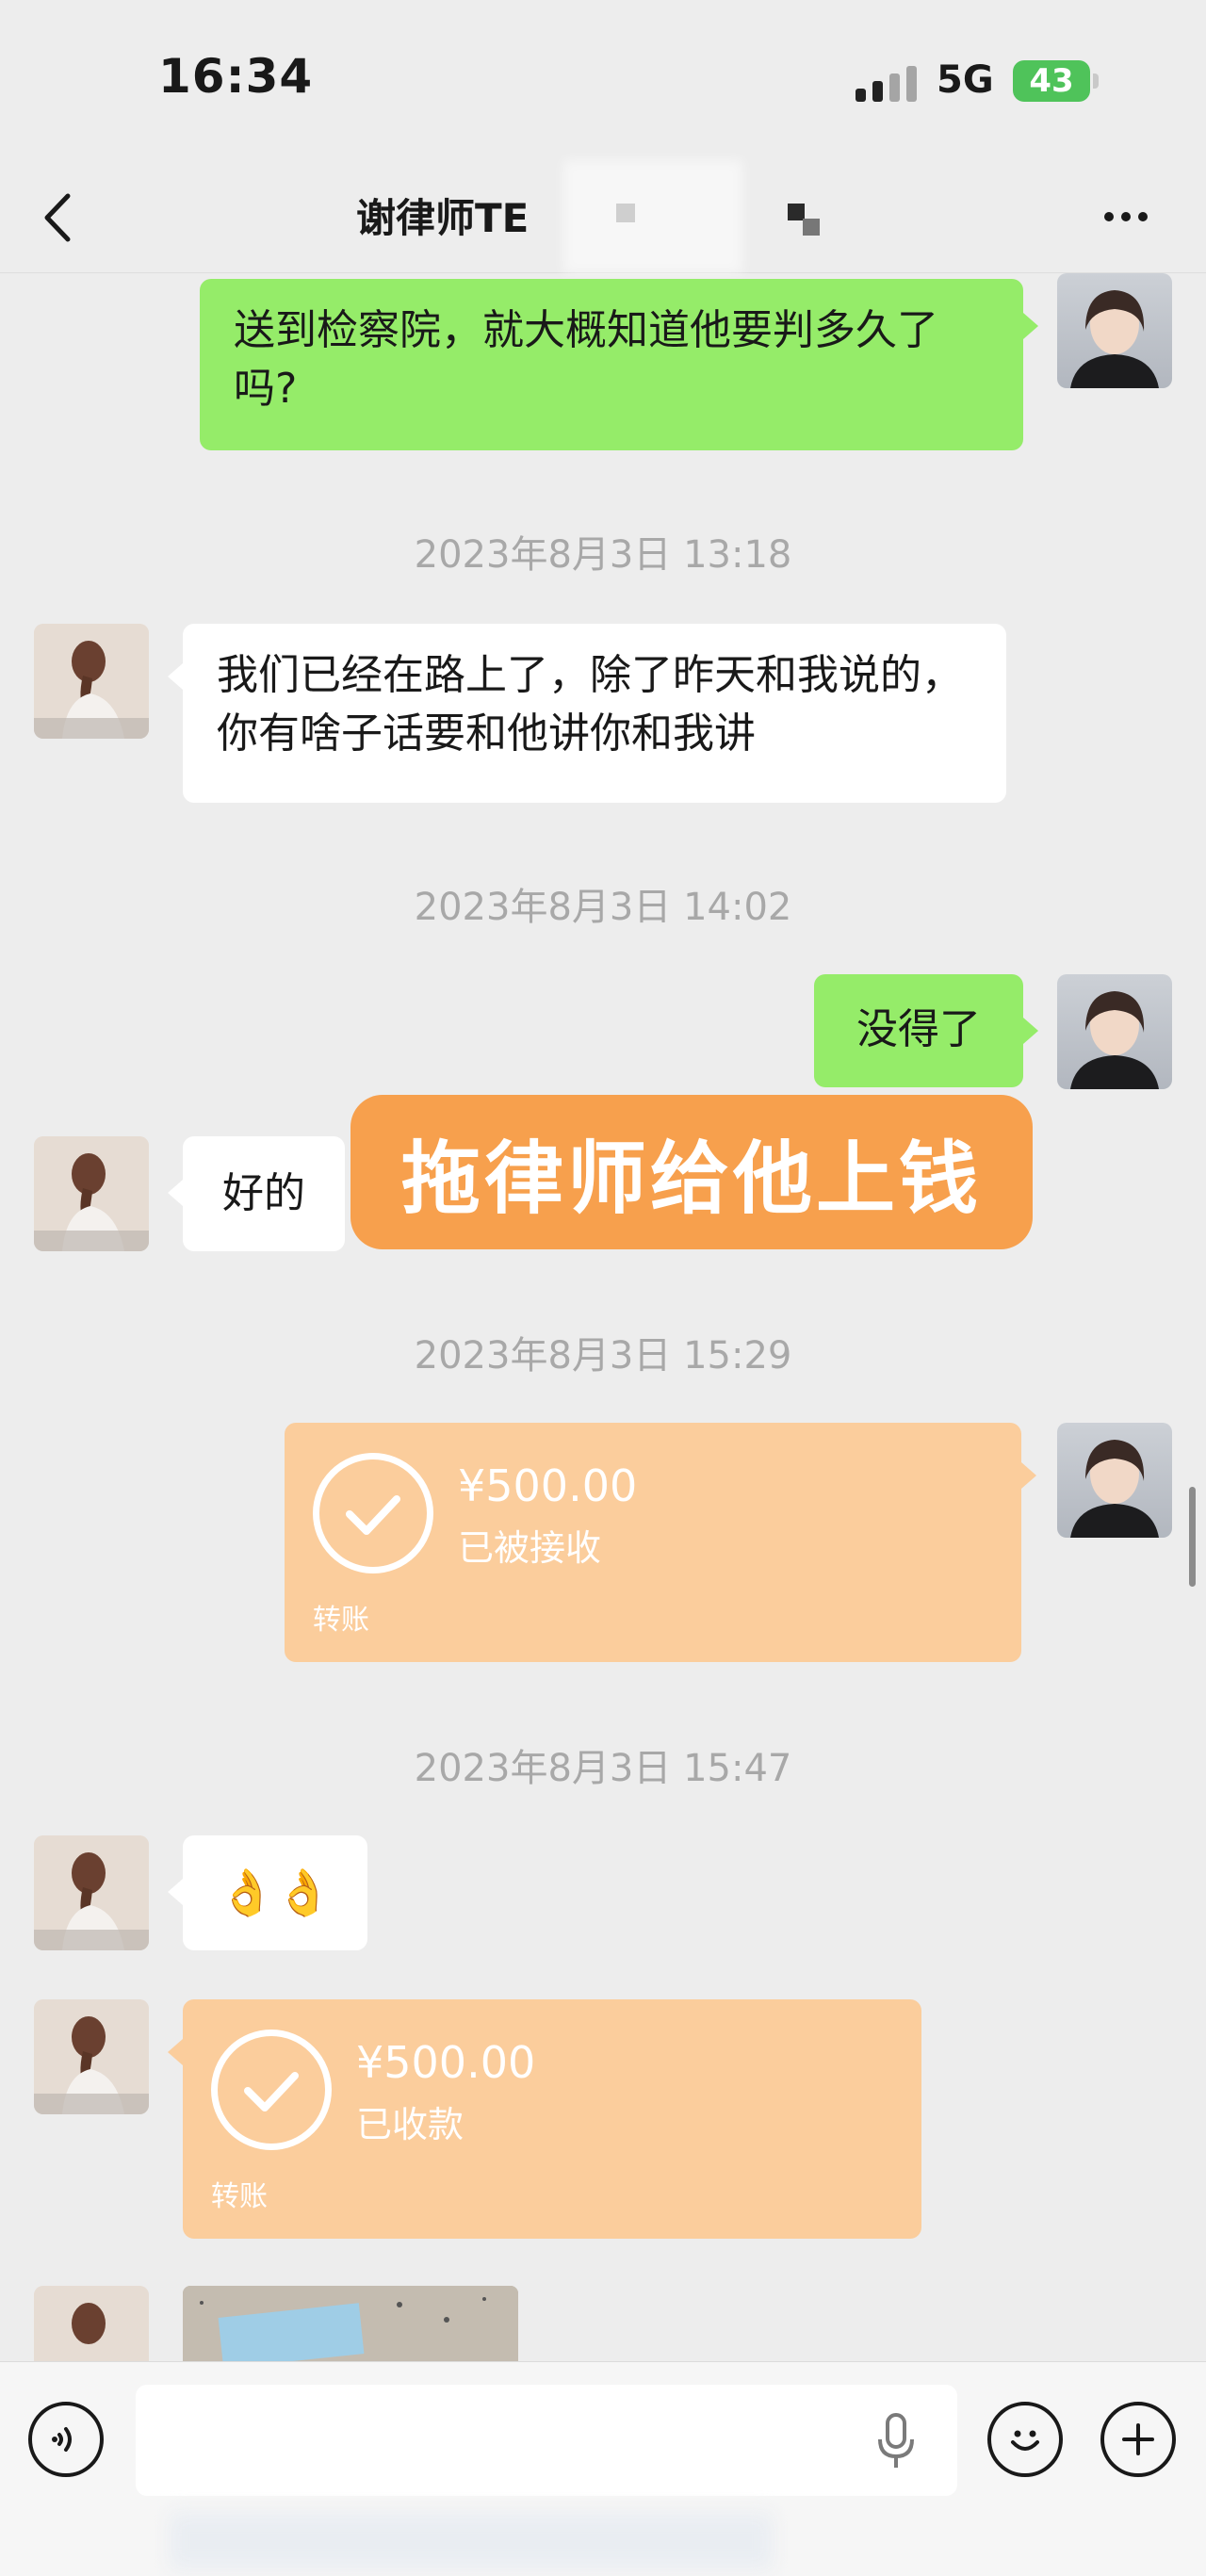 The image size is (1206, 2576). I want to click on contact-message-bubble: 我们已经在路上了，除了昨天和我说的，你有啥子话要和他讲你和我讲, so click(594, 713).